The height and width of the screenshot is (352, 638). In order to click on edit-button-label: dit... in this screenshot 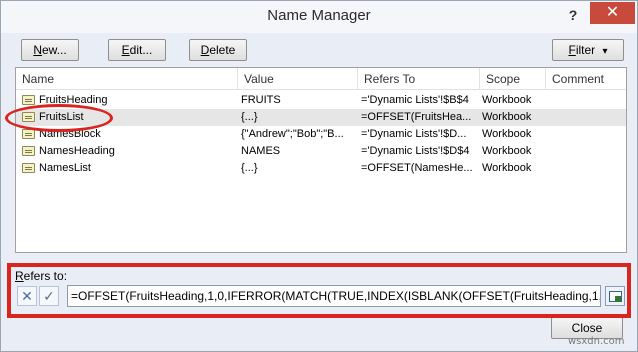, I will do `click(141, 50)`.